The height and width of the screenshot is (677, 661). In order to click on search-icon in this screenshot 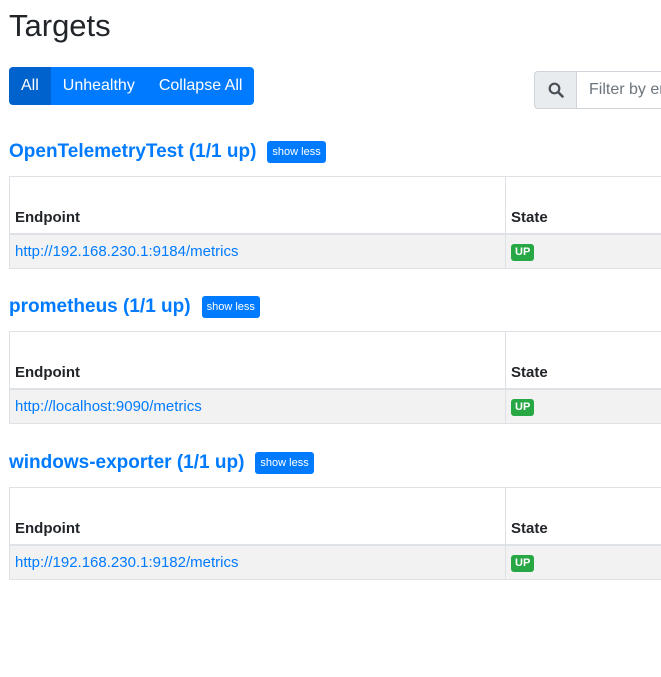, I will do `click(556, 90)`.